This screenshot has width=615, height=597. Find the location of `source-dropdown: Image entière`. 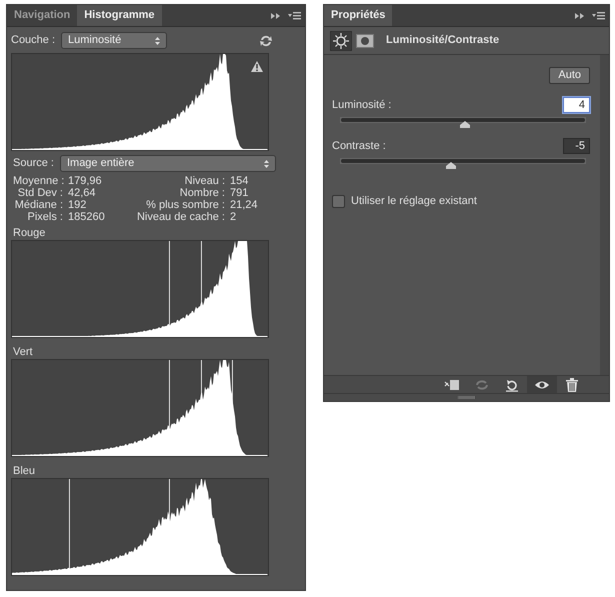

source-dropdown: Image entière is located at coordinates (168, 163).